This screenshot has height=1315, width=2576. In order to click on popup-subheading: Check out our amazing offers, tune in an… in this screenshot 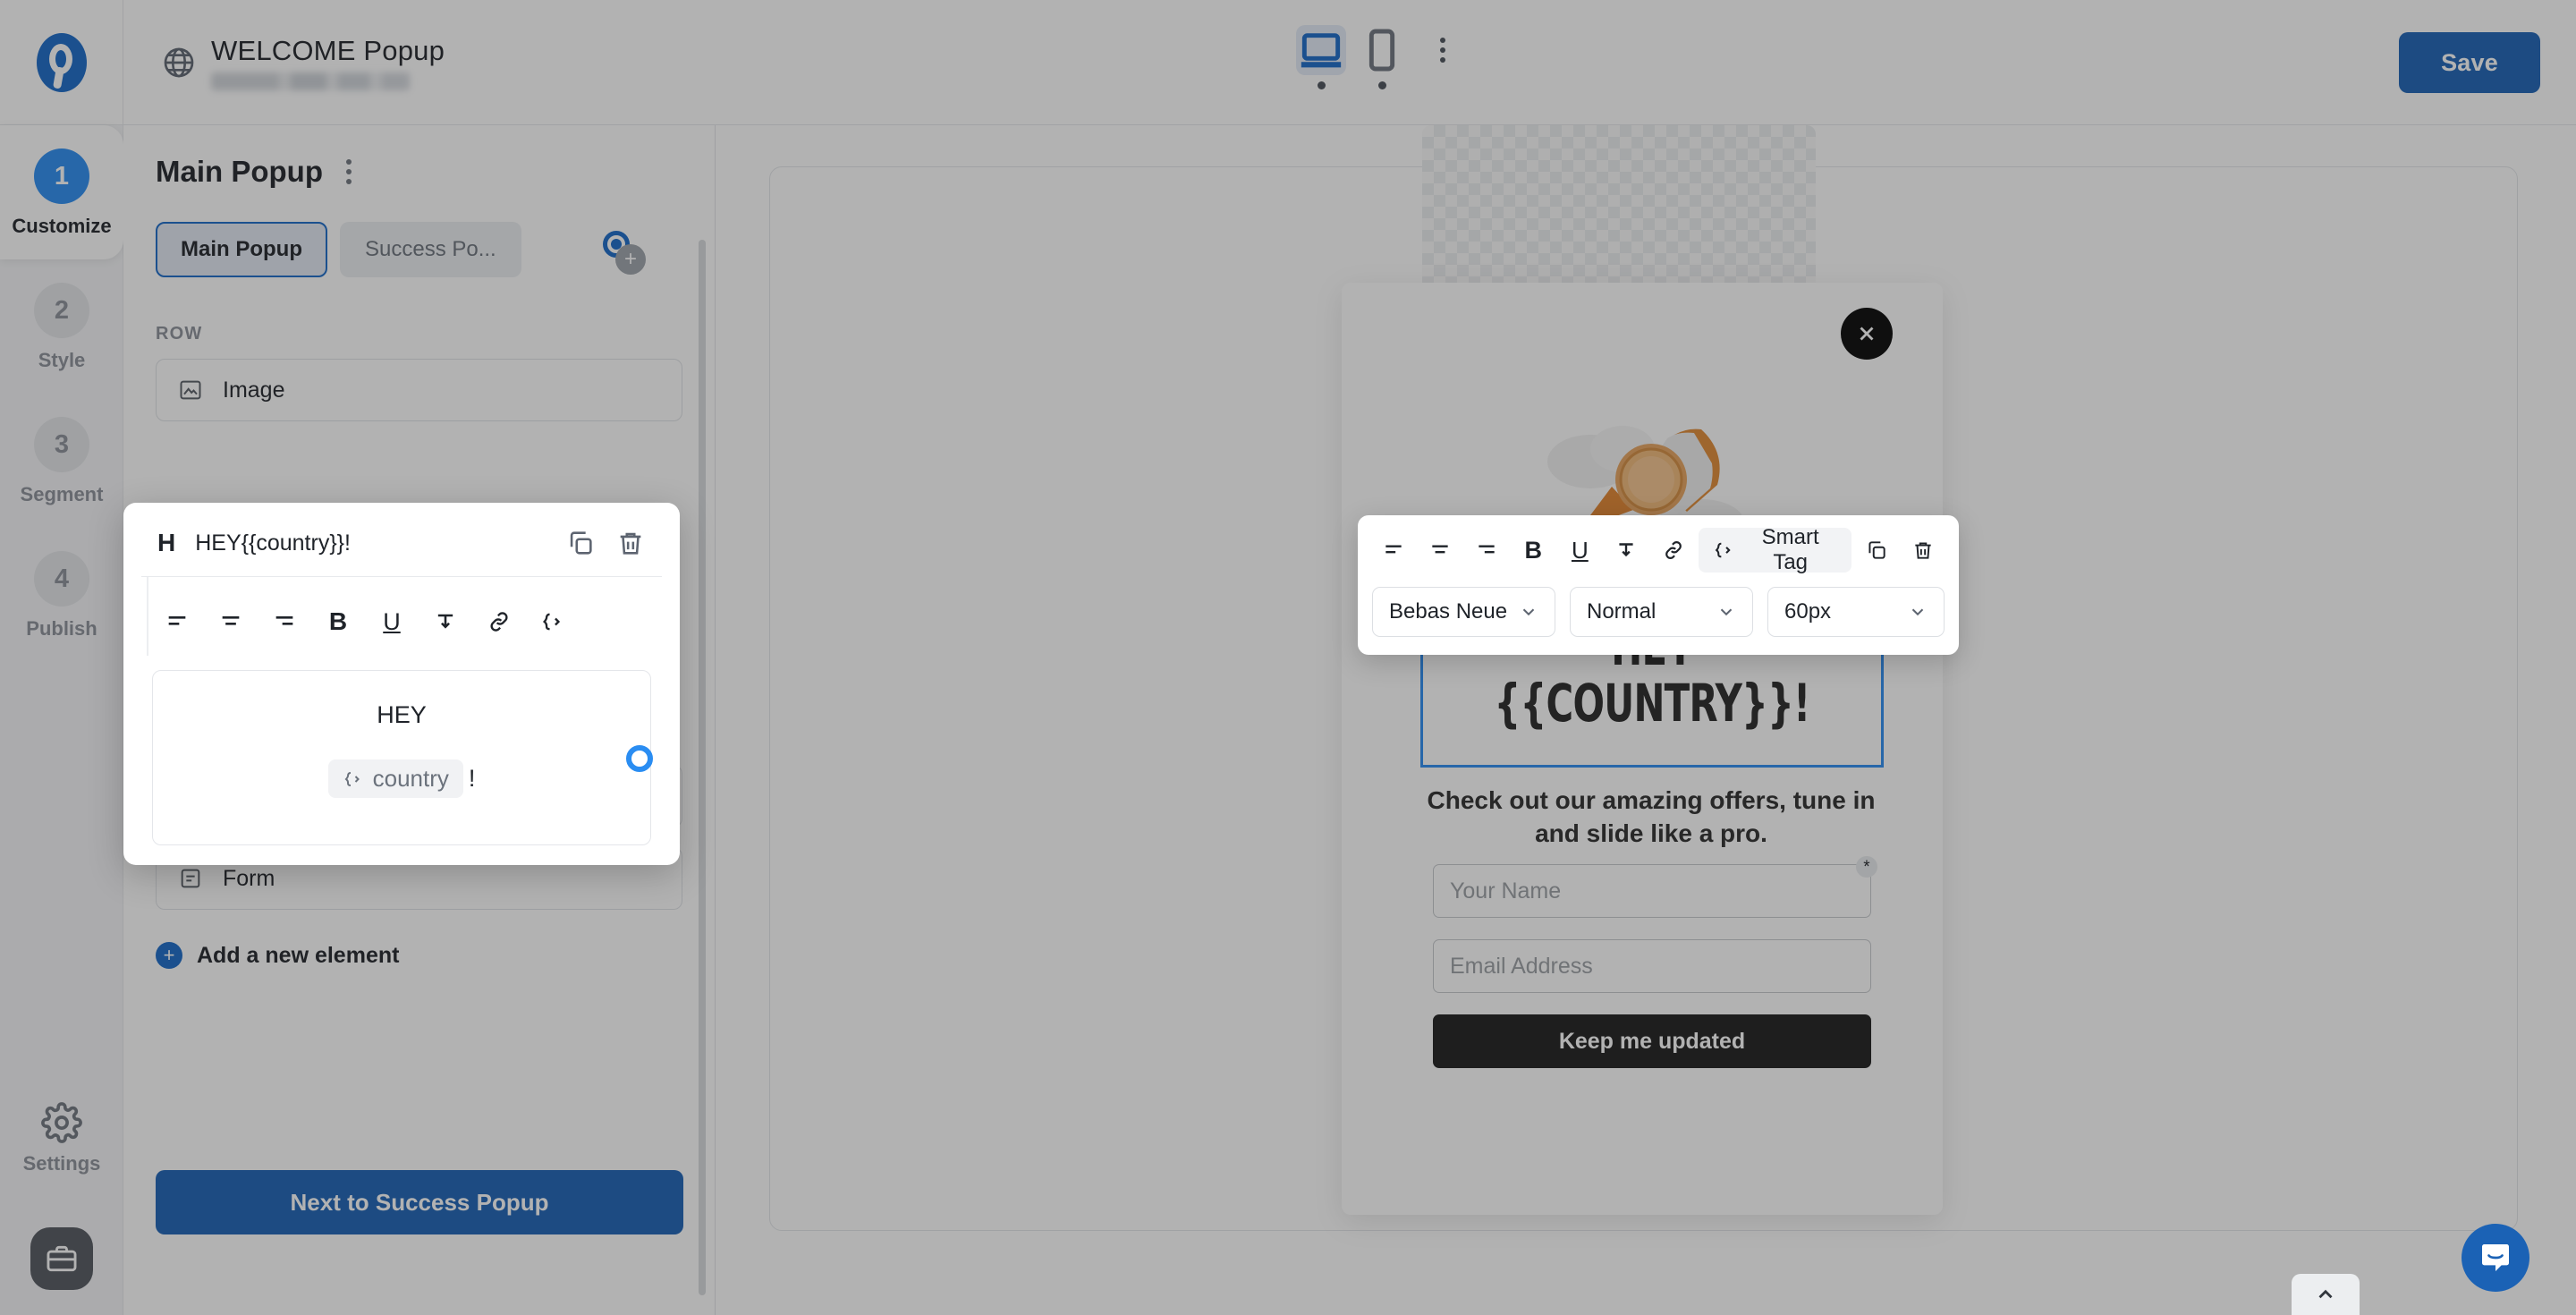, I will do `click(1651, 817)`.